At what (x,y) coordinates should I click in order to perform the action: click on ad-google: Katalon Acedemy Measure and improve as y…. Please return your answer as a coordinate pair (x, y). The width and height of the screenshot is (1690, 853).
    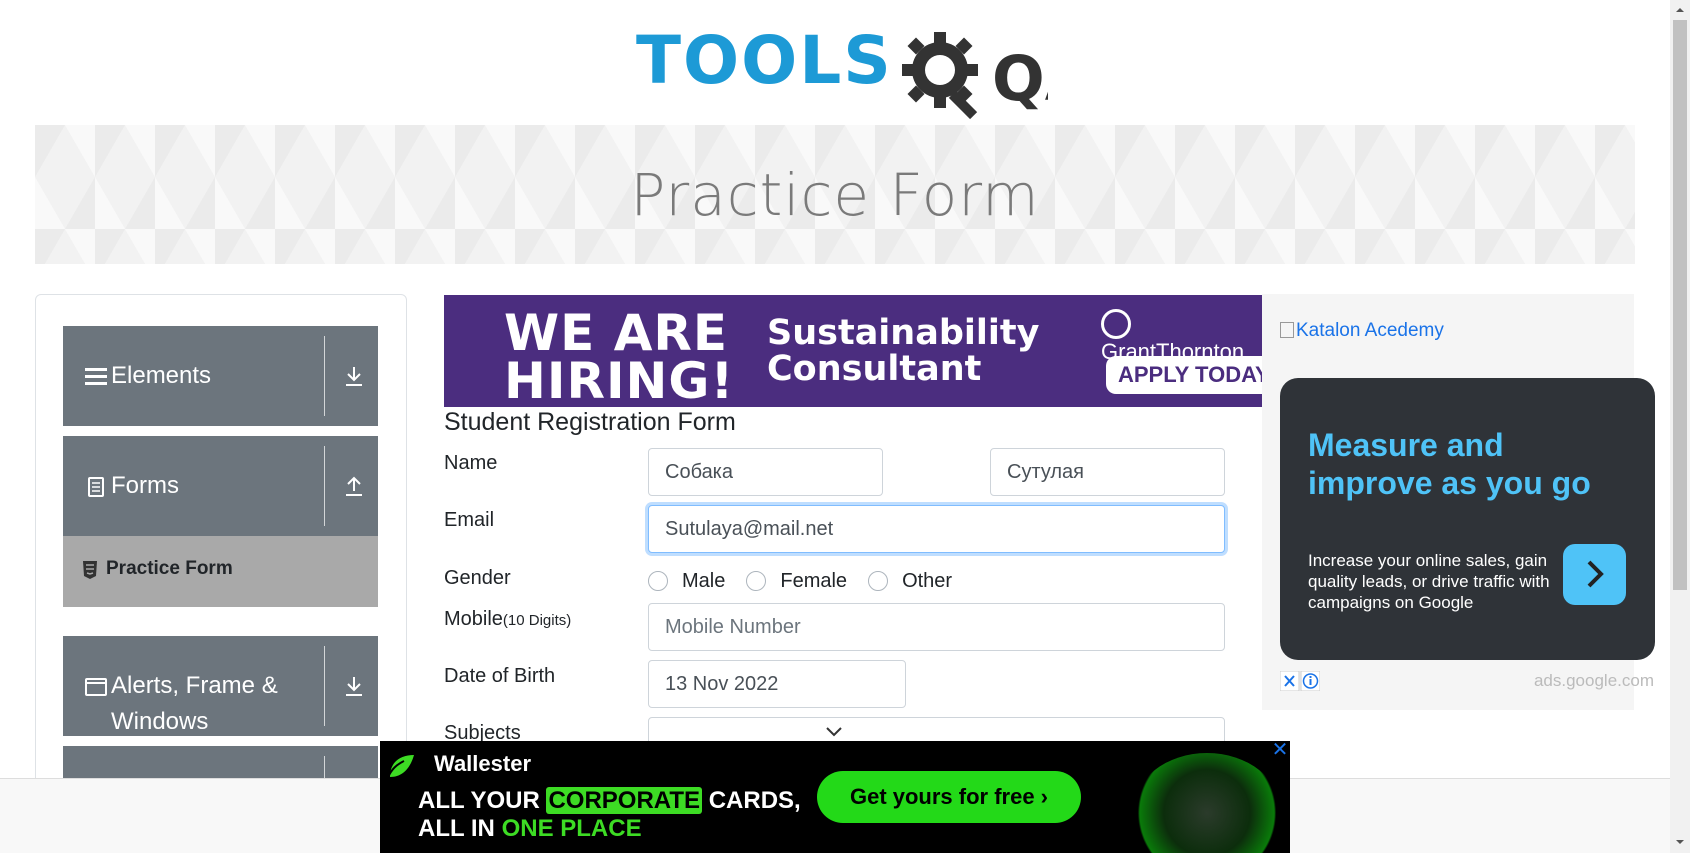
    Looking at the image, I should click on (1458, 502).